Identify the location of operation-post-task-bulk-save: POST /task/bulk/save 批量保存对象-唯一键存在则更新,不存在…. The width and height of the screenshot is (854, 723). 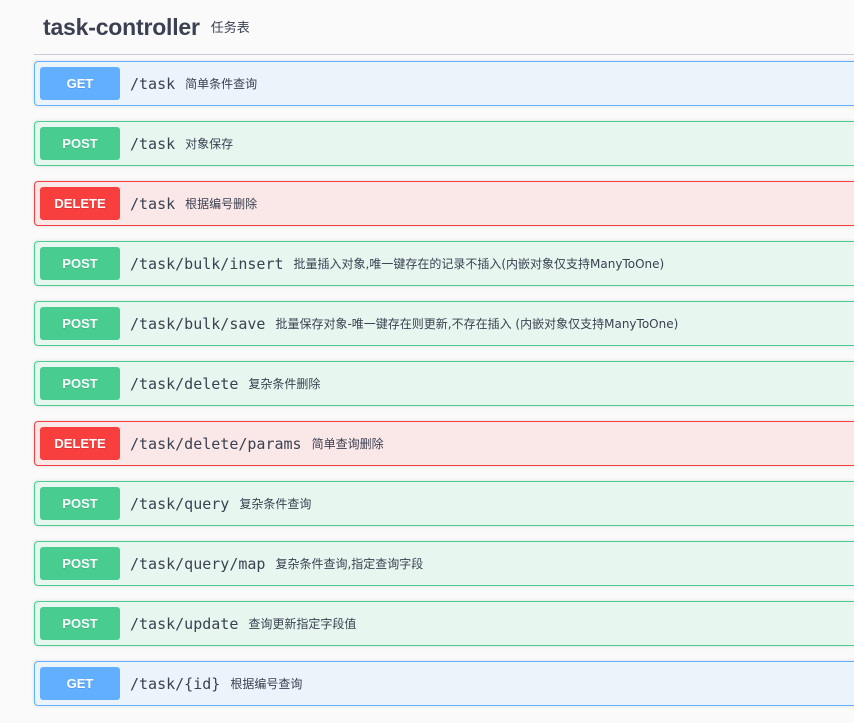
(444, 323).